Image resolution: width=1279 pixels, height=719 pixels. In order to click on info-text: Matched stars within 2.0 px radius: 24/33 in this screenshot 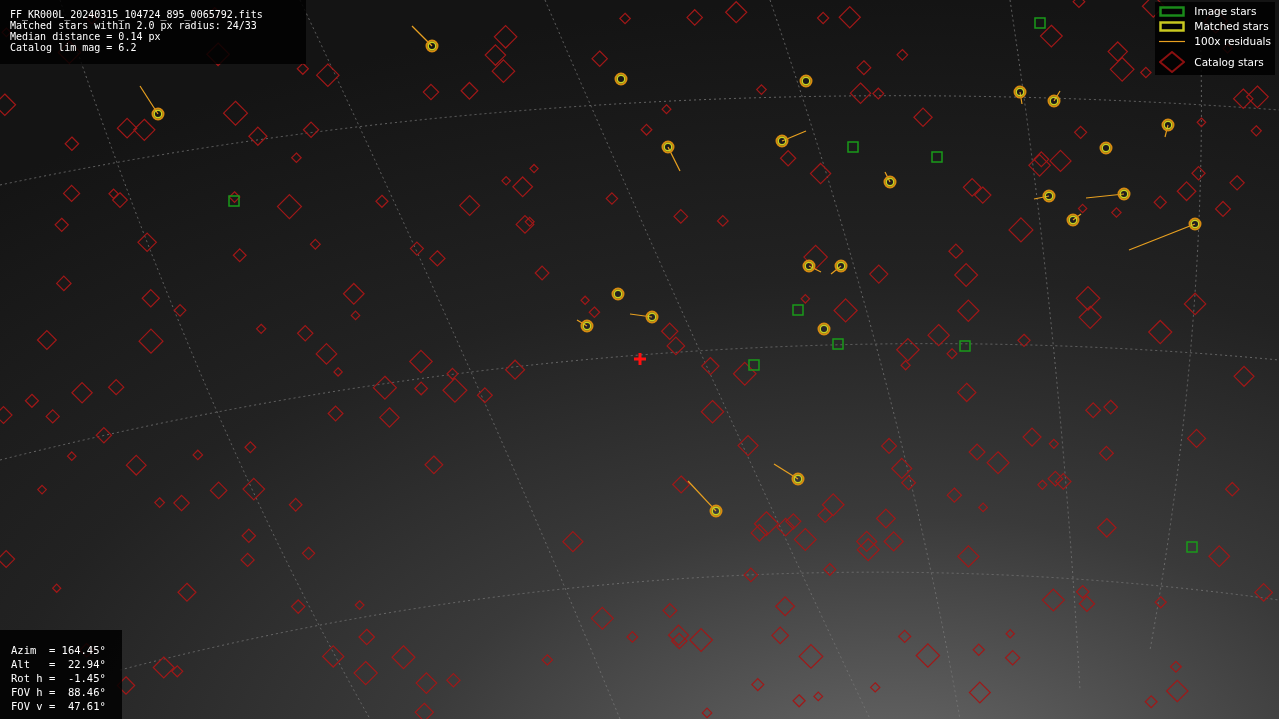, I will do `click(133, 25)`.